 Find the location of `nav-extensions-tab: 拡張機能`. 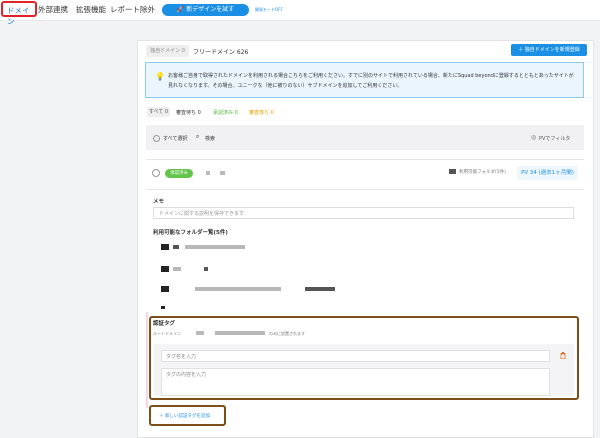

nav-extensions-tab: 拡張機能 is located at coordinates (91, 9).